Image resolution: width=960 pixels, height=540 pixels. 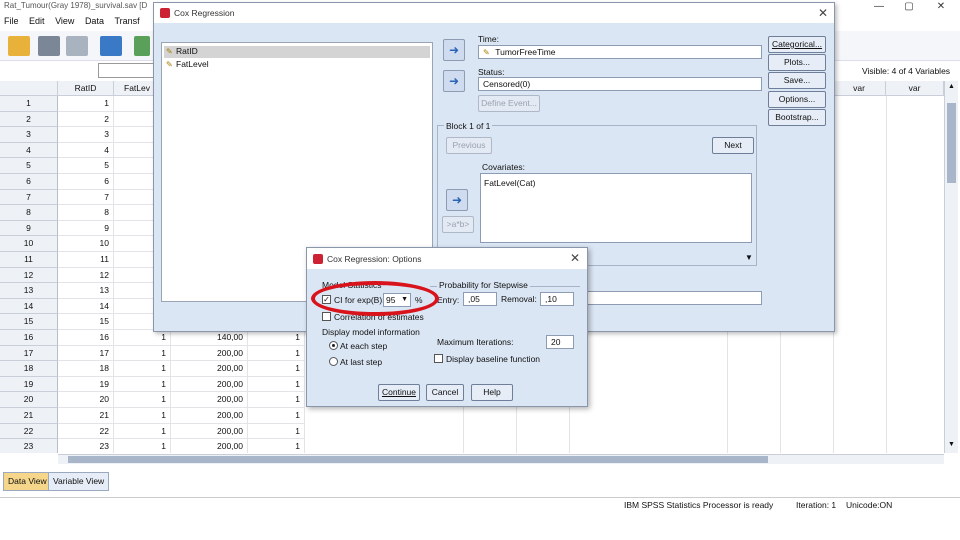 What do you see at coordinates (86, 338) in the screenshot?
I see `table-cell: 16` at bounding box center [86, 338].